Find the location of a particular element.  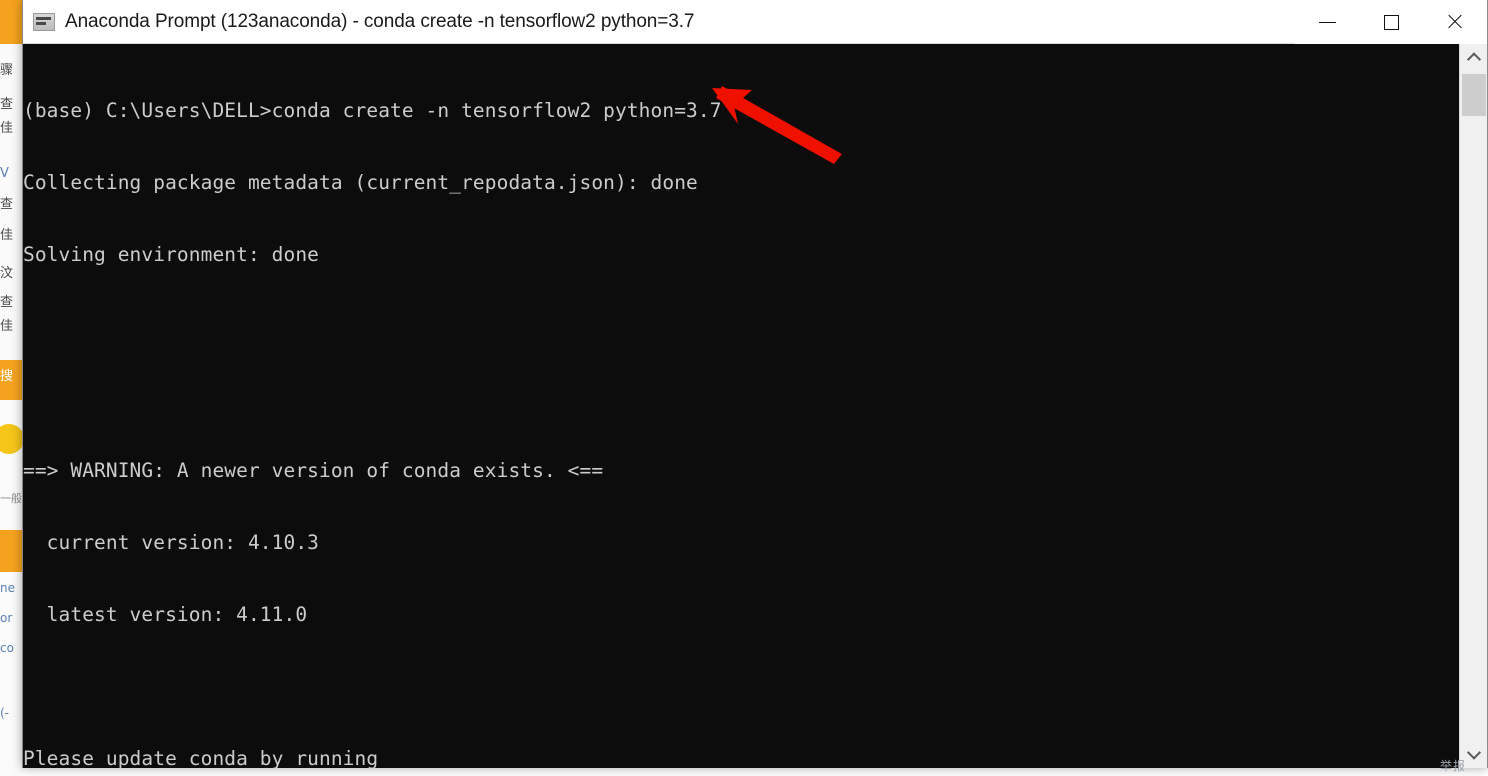

background-text-line: (- is located at coordinates (5, 713).